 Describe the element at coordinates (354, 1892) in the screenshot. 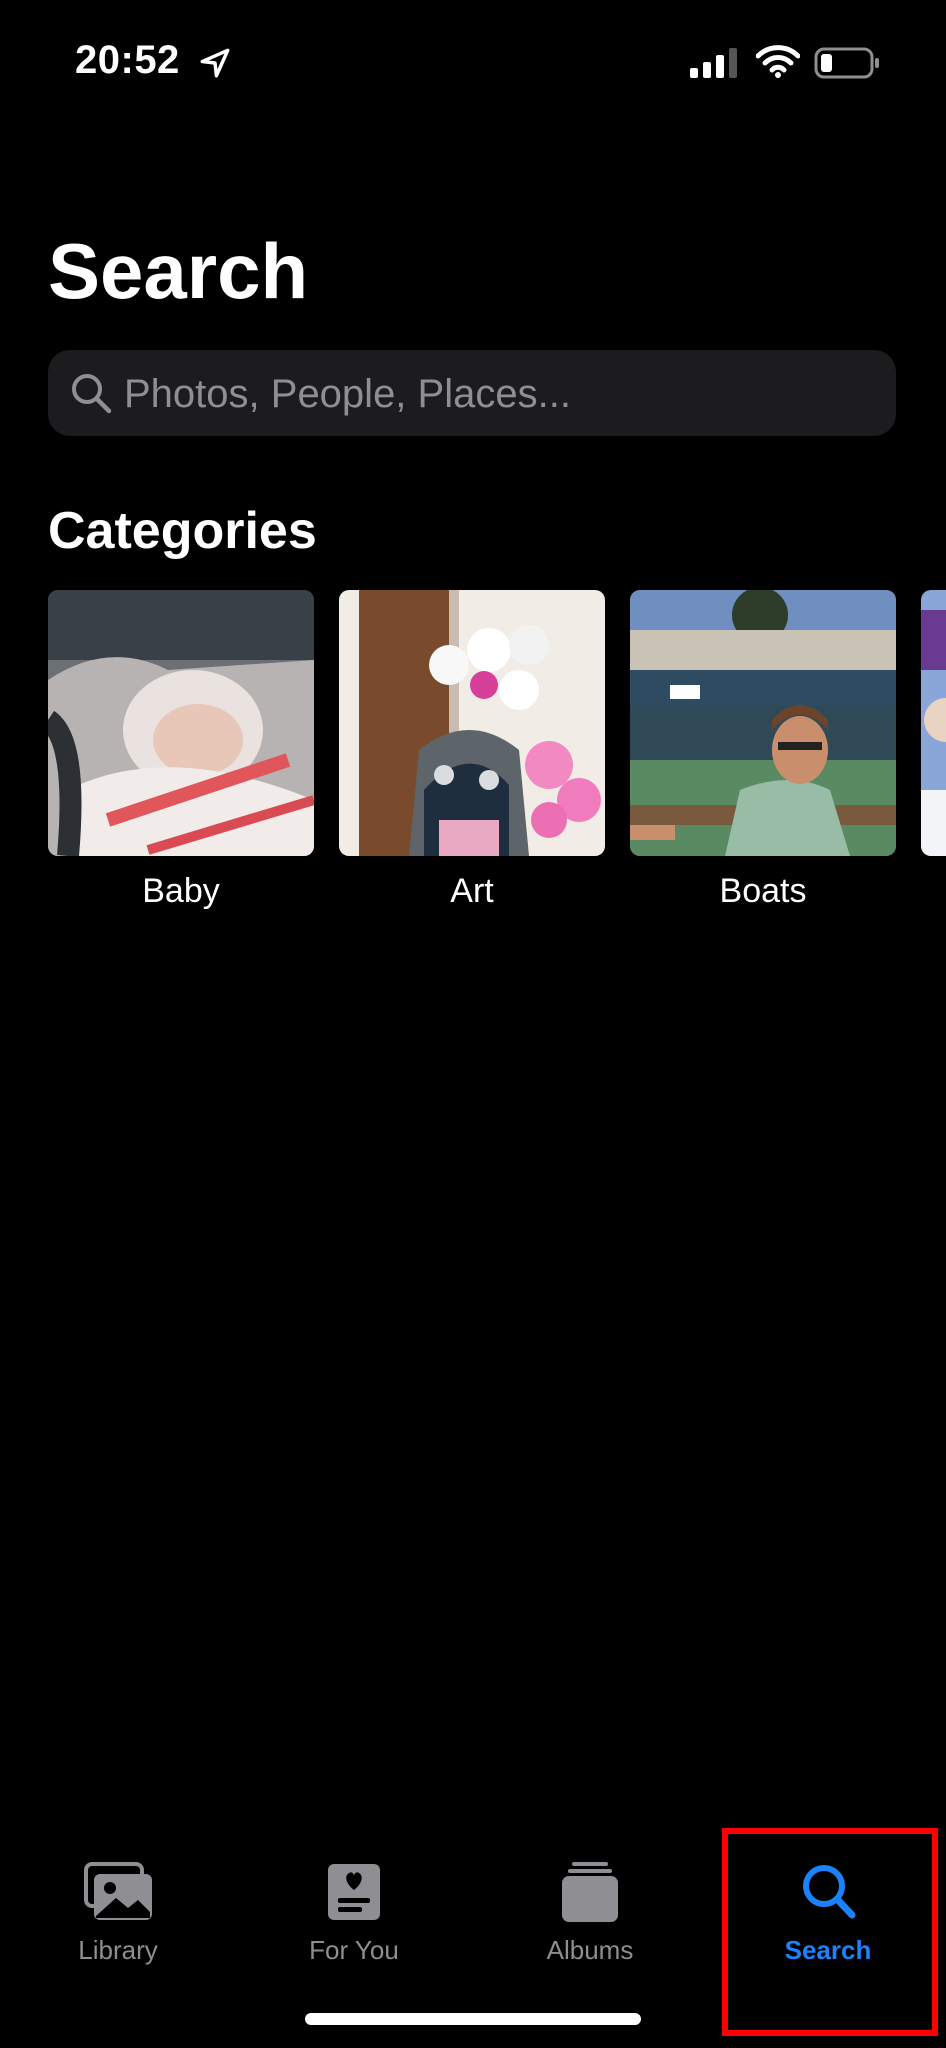

I see `for-you-icon` at that location.